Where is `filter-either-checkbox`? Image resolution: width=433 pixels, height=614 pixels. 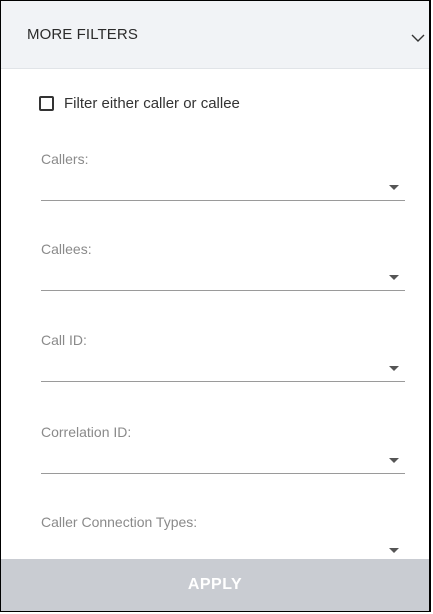 filter-either-checkbox is located at coordinates (46, 103).